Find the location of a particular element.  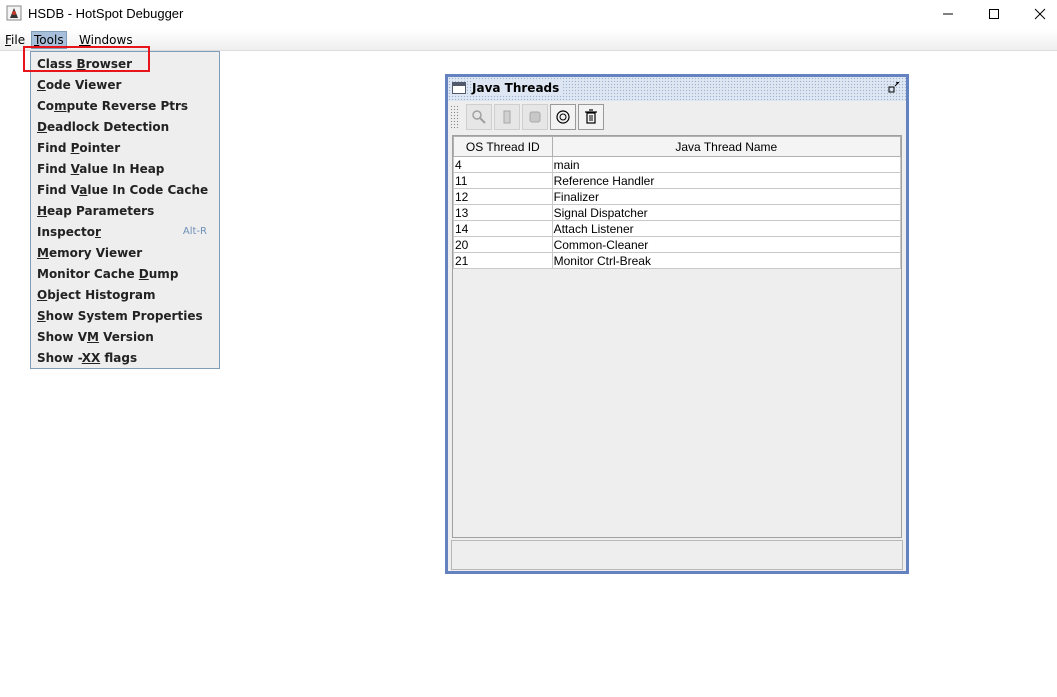

table-row: 13 Signal Dispatcher is located at coordinates (677, 212).